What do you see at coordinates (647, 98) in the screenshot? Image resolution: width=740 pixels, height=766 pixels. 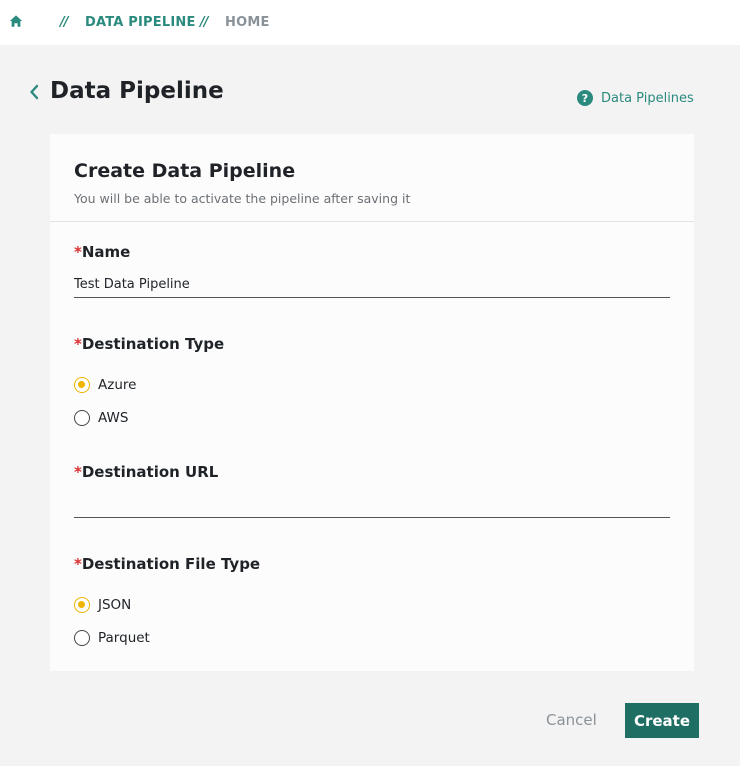 I see `help-label: Data Pipelines` at bounding box center [647, 98].